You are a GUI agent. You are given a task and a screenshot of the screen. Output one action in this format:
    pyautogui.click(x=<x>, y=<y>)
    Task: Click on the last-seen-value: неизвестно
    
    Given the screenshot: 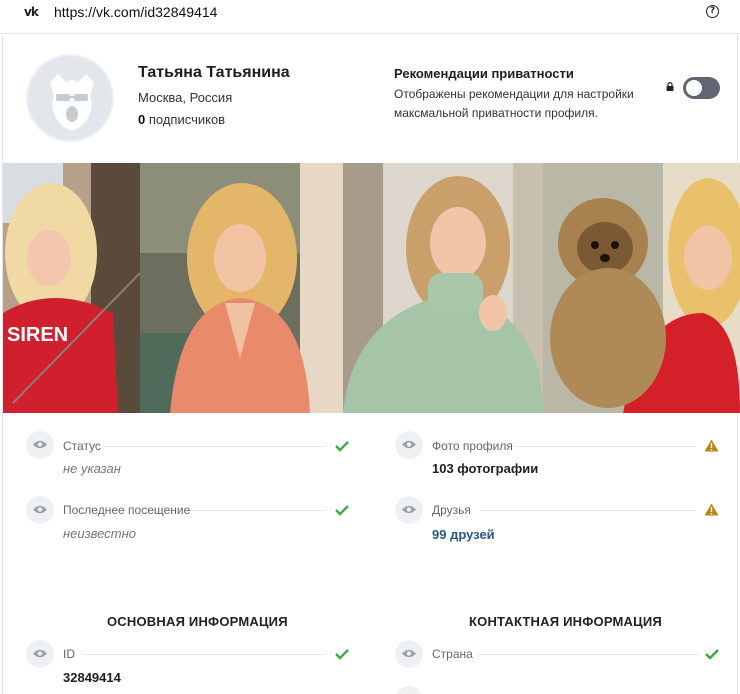 What is the action you would take?
    pyautogui.click(x=99, y=533)
    